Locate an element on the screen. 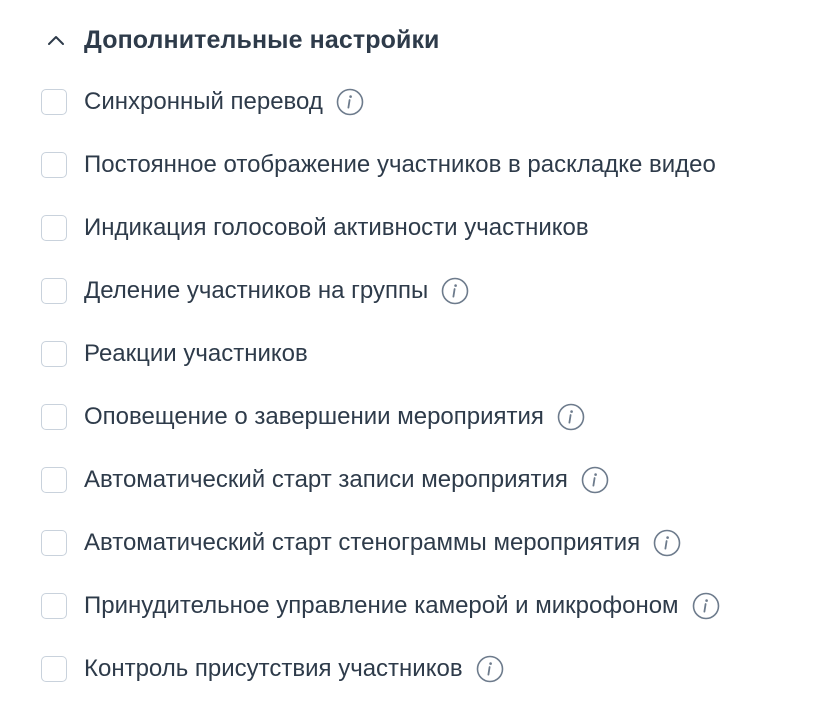 This screenshot has width=813, height=721. option-label: Контроль присутствия участников is located at coordinates (273, 668).